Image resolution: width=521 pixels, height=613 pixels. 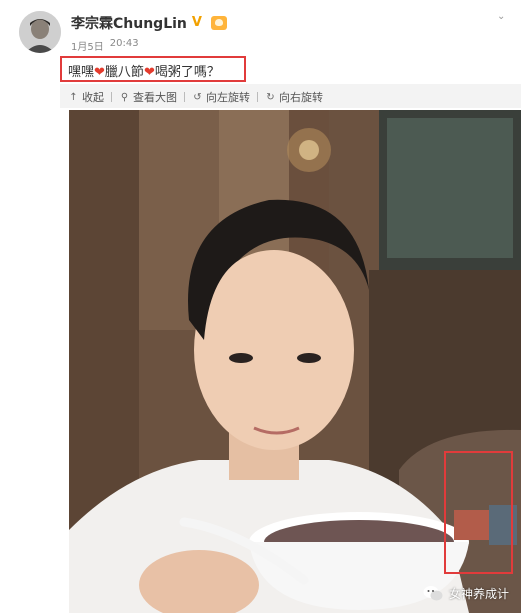 I want to click on fan-badge-icon, so click(x=218, y=23).